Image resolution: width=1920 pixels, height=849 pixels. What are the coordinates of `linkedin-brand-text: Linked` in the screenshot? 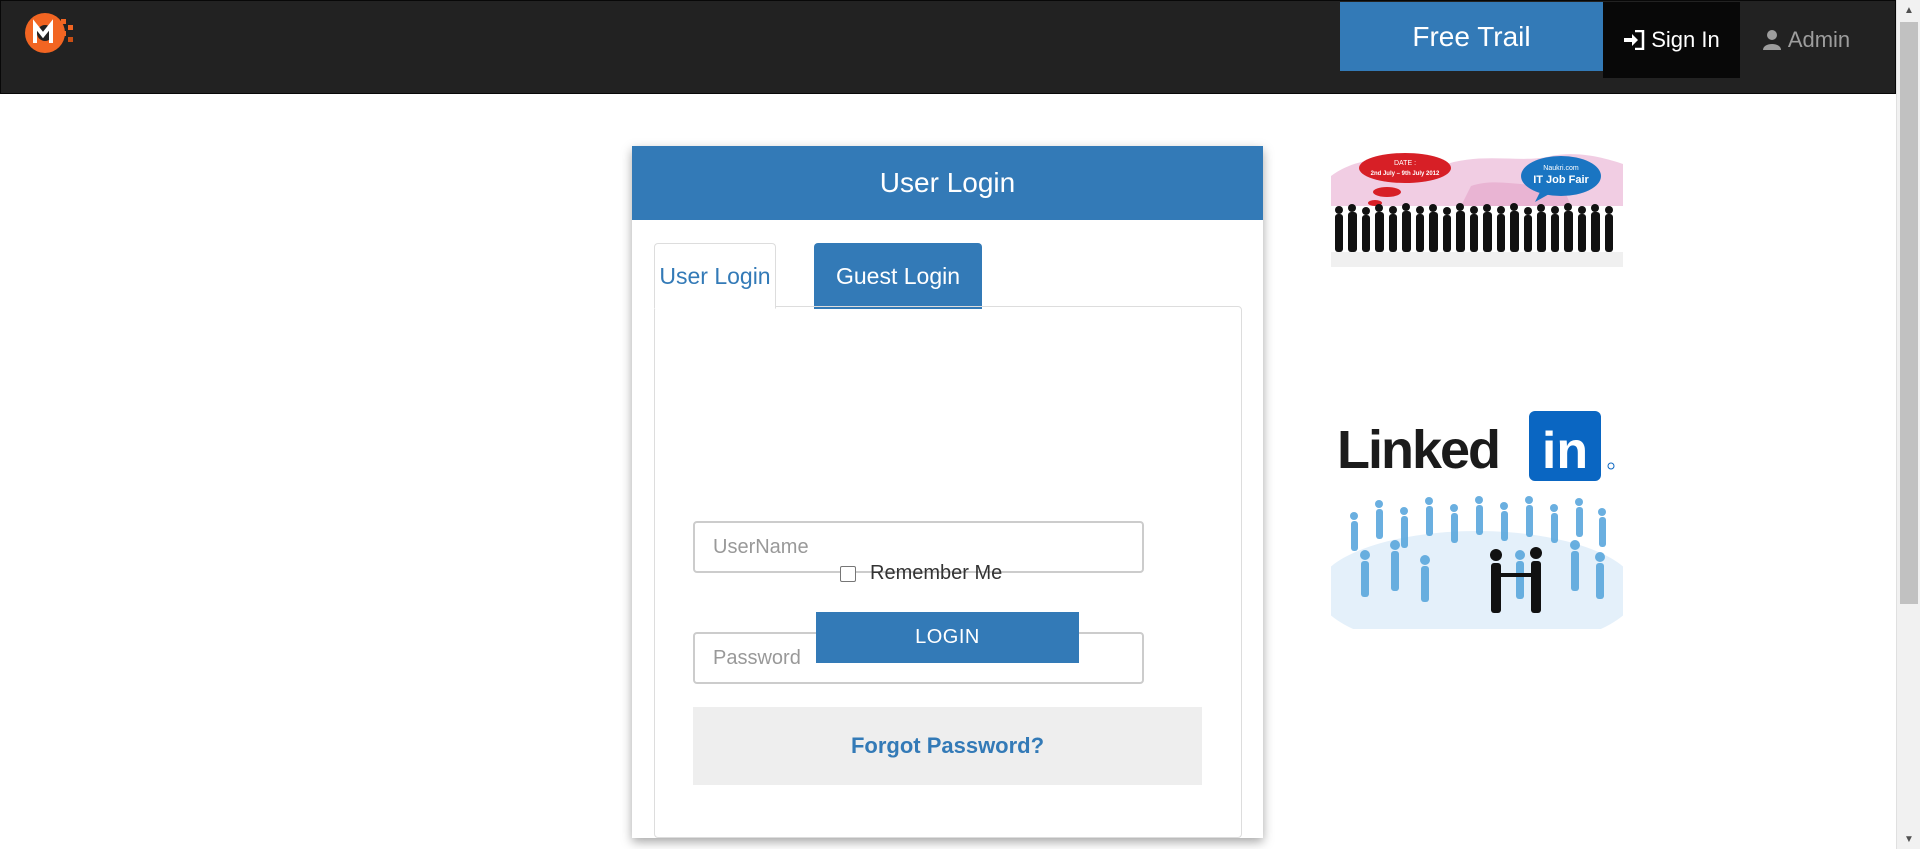 It's located at (1418, 450).